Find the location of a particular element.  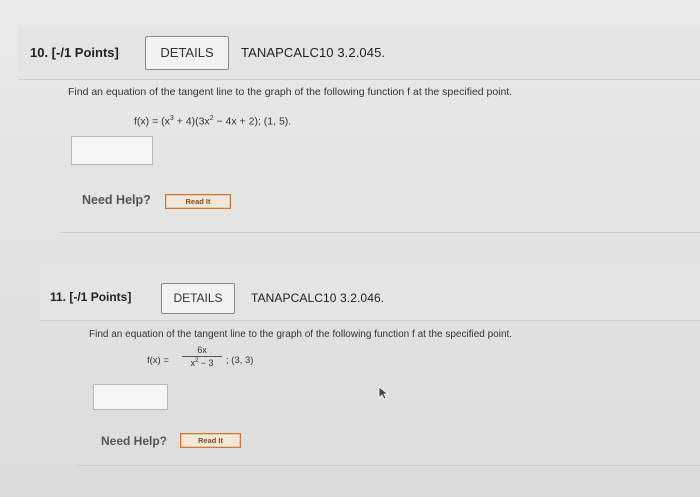

function-formula: f(x) = (x3 + 4)(3x2 − 4x + 2); (1, 5). is located at coordinates (212, 121).